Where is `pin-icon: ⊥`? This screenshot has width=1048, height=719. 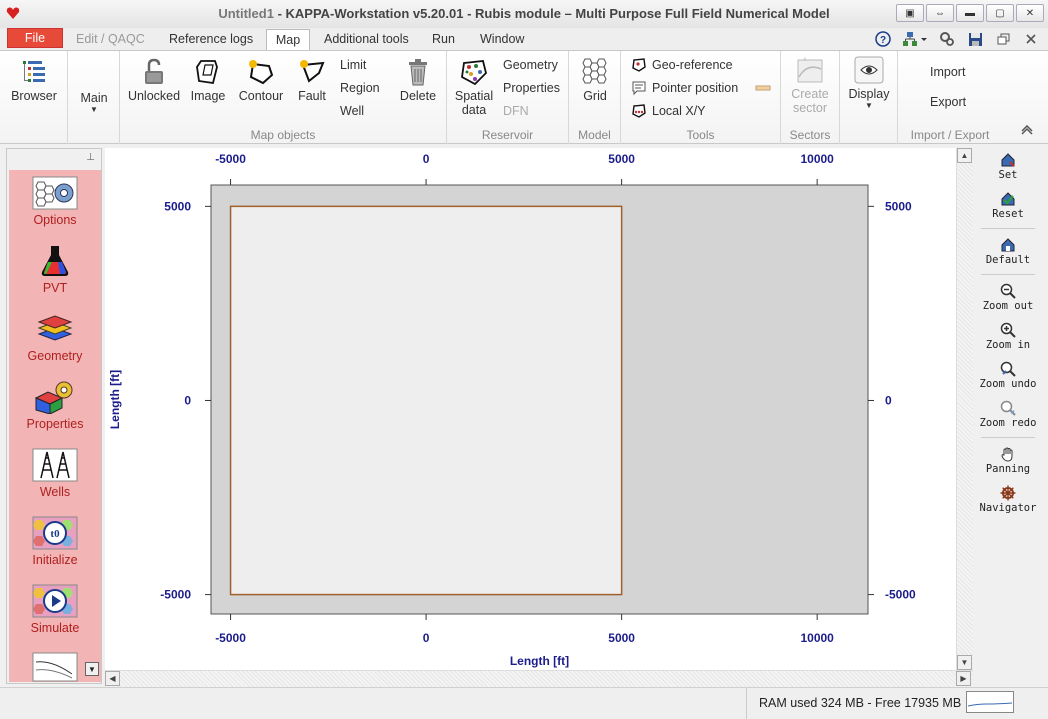 pin-icon: ⊥ is located at coordinates (90, 157).